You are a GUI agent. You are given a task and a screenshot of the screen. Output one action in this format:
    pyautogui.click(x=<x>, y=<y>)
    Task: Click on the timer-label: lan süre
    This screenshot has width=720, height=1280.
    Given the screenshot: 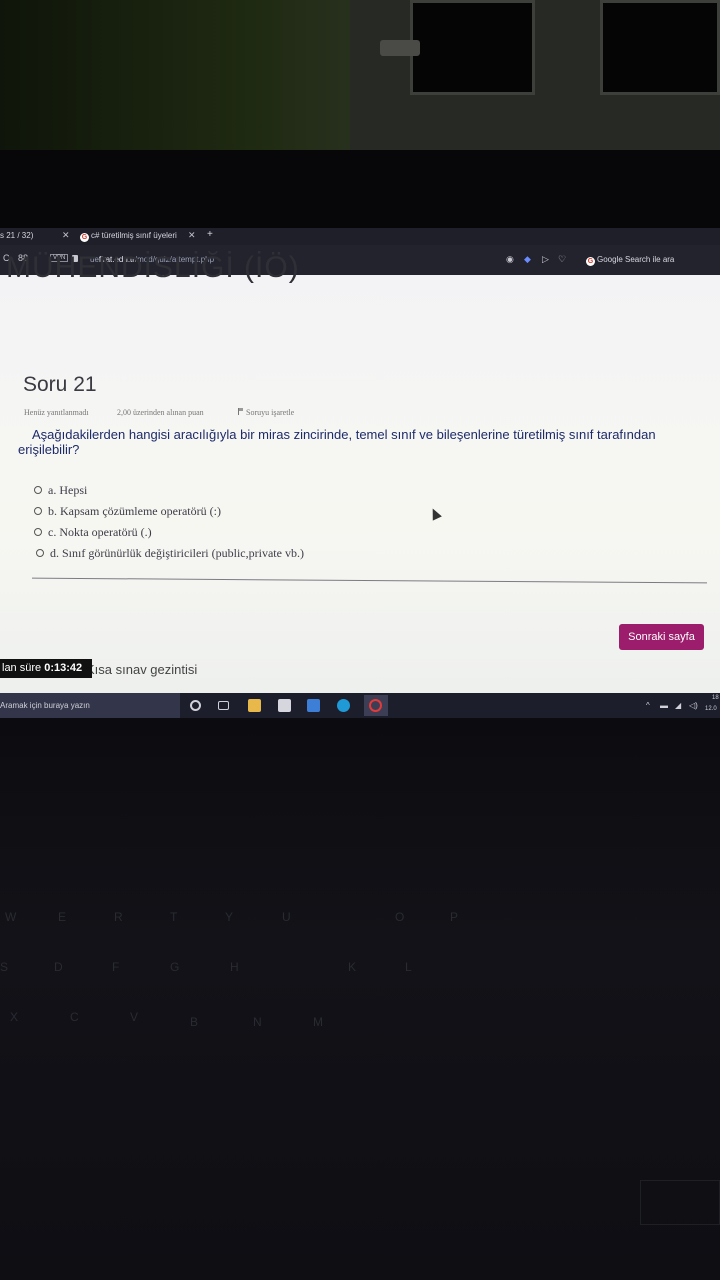 What is the action you would take?
    pyautogui.click(x=22, y=668)
    